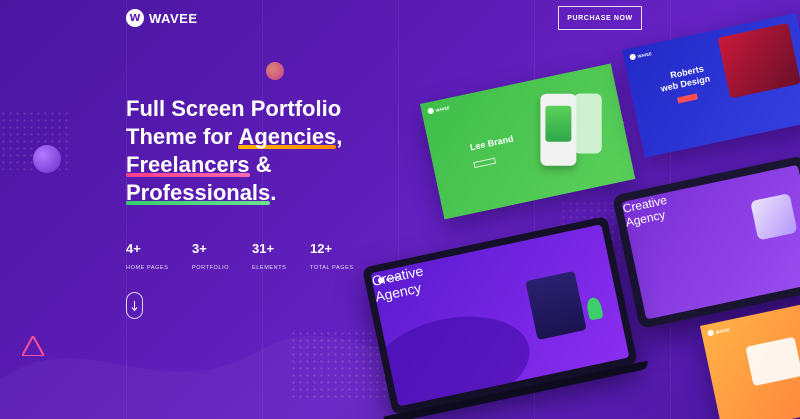 This screenshot has height=419, width=800. I want to click on highlight-text: Agencies, so click(287, 136).